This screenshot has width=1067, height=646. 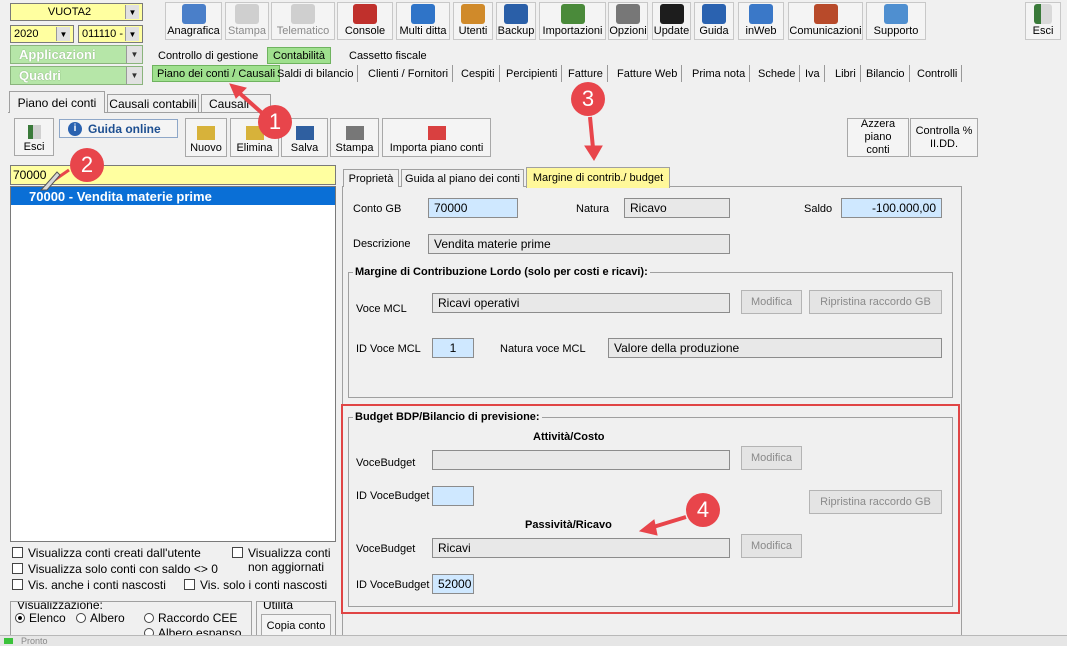 I want to click on callout-4: 4, so click(x=703, y=510).